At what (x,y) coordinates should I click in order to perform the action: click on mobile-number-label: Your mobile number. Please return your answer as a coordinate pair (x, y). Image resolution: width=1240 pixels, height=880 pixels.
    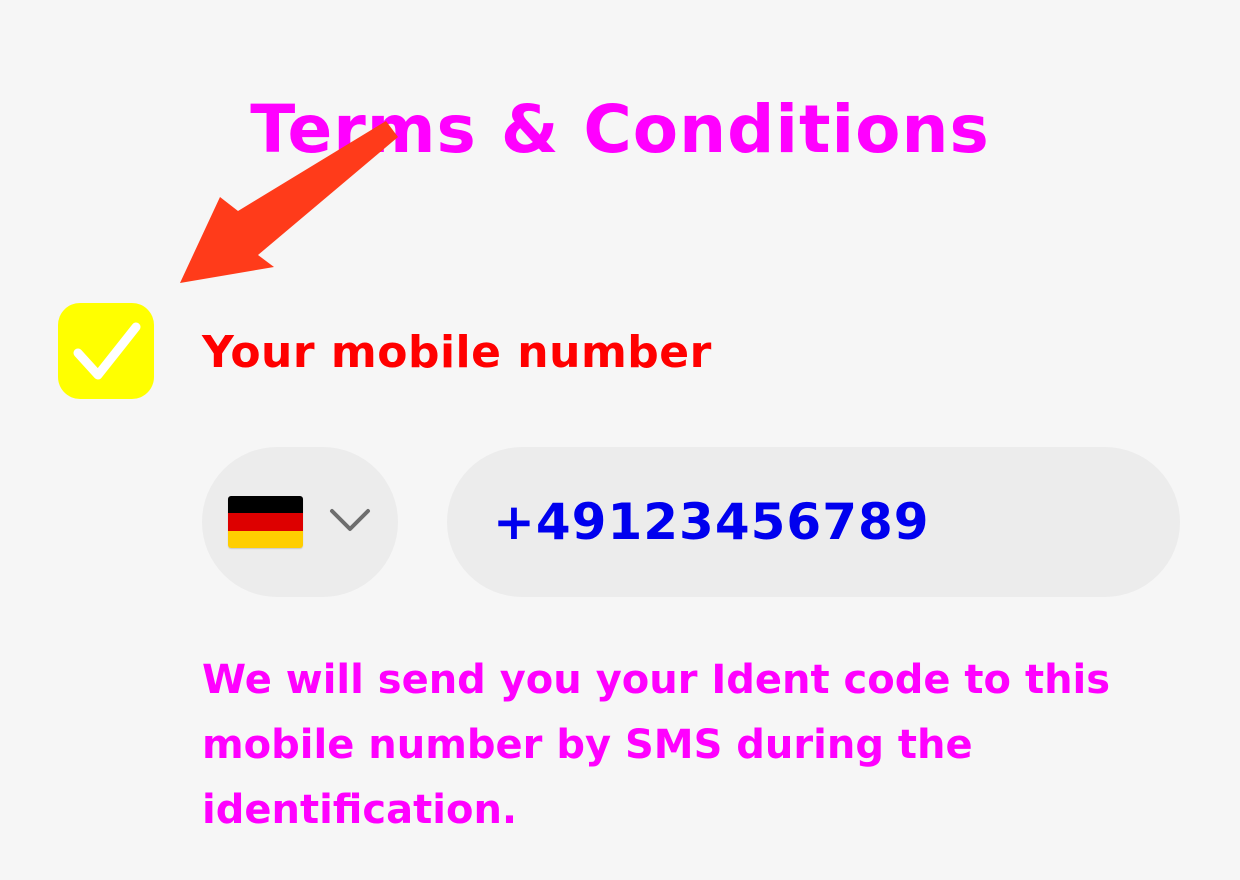
    Looking at the image, I should click on (457, 352).